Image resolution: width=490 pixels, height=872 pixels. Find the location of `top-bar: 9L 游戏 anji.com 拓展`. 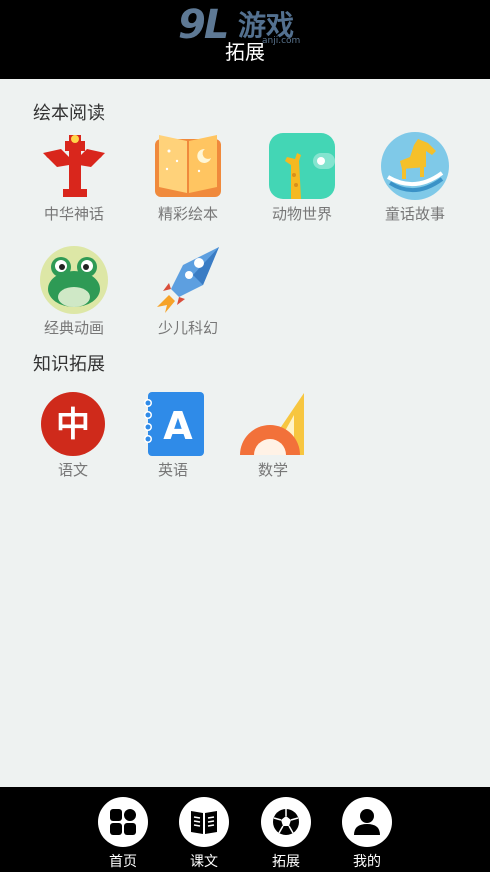

top-bar: 9L 游戏 anji.com 拓展 is located at coordinates (245, 39).